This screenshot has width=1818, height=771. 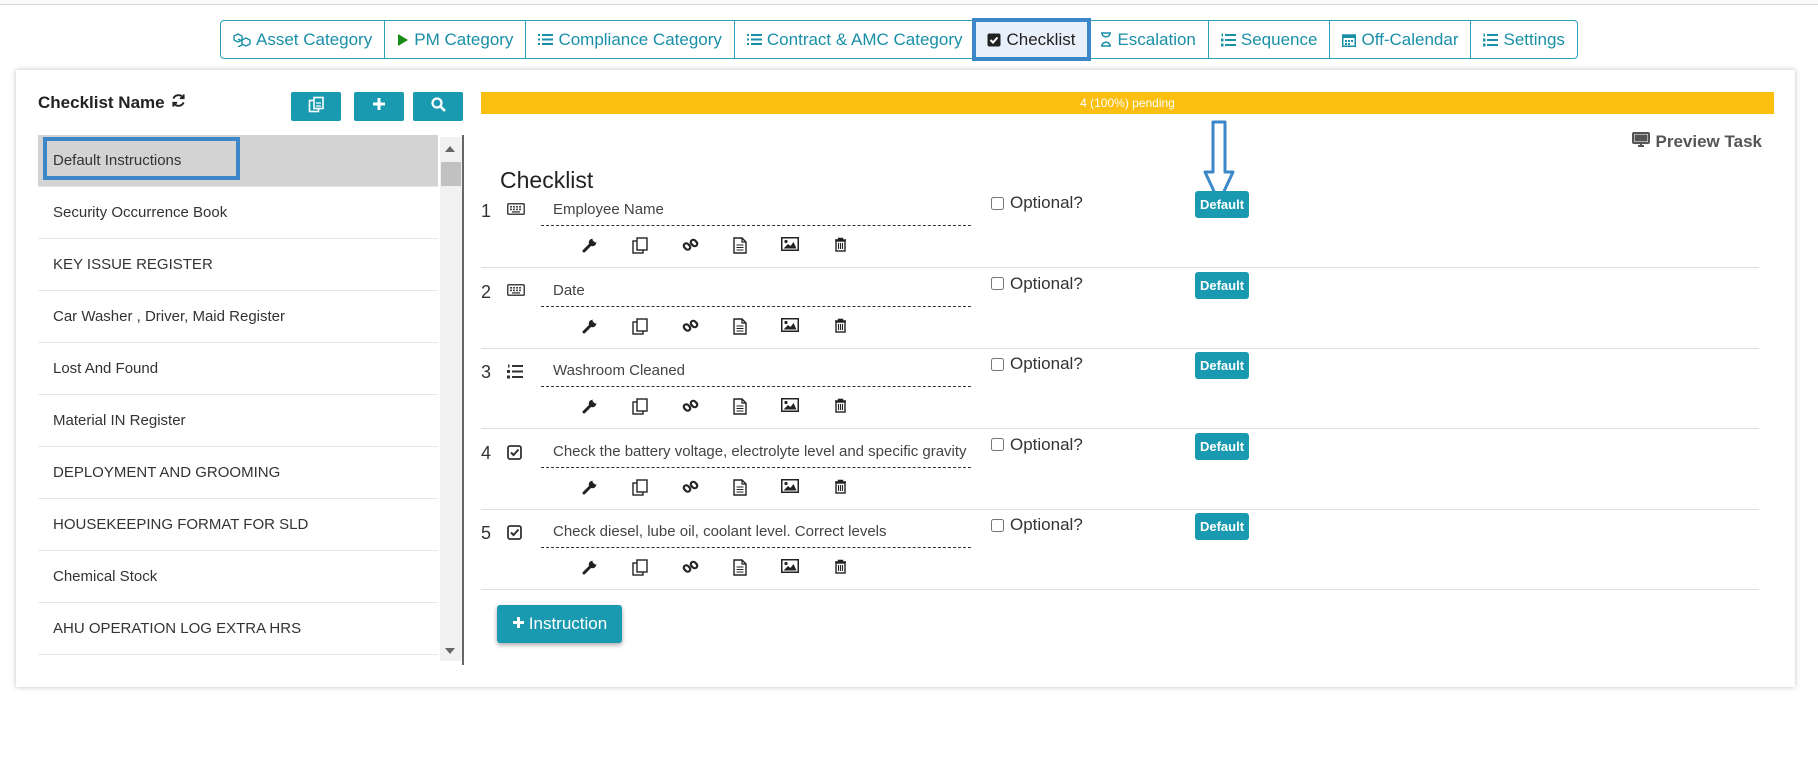 I want to click on refresh-icon, so click(x=178, y=103).